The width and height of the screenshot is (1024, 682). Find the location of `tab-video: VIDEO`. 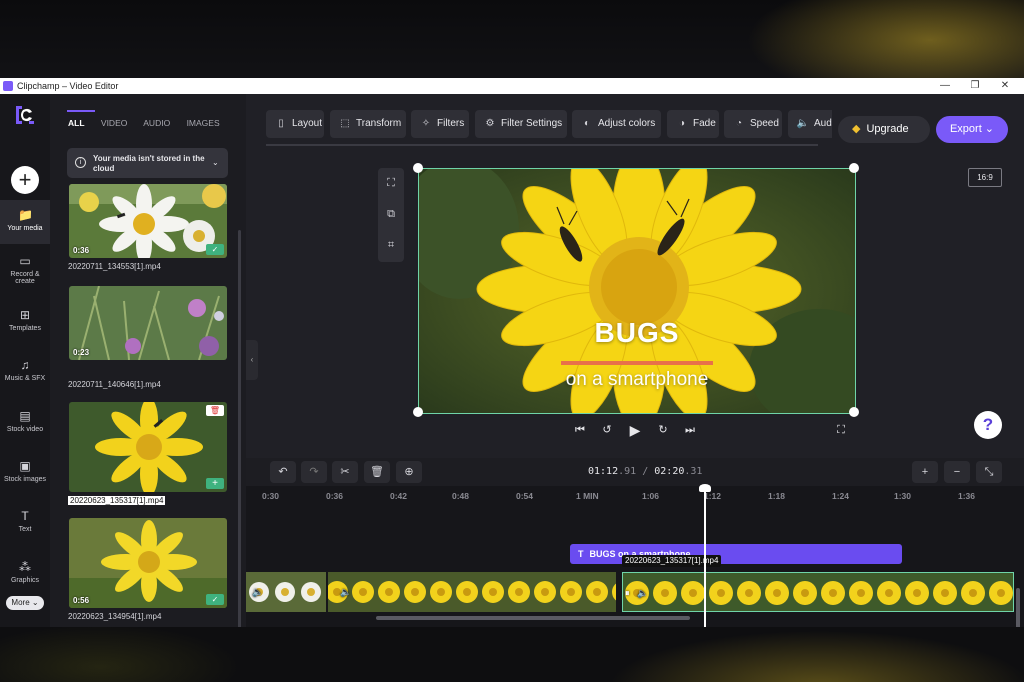

tab-video: VIDEO is located at coordinates (114, 123).